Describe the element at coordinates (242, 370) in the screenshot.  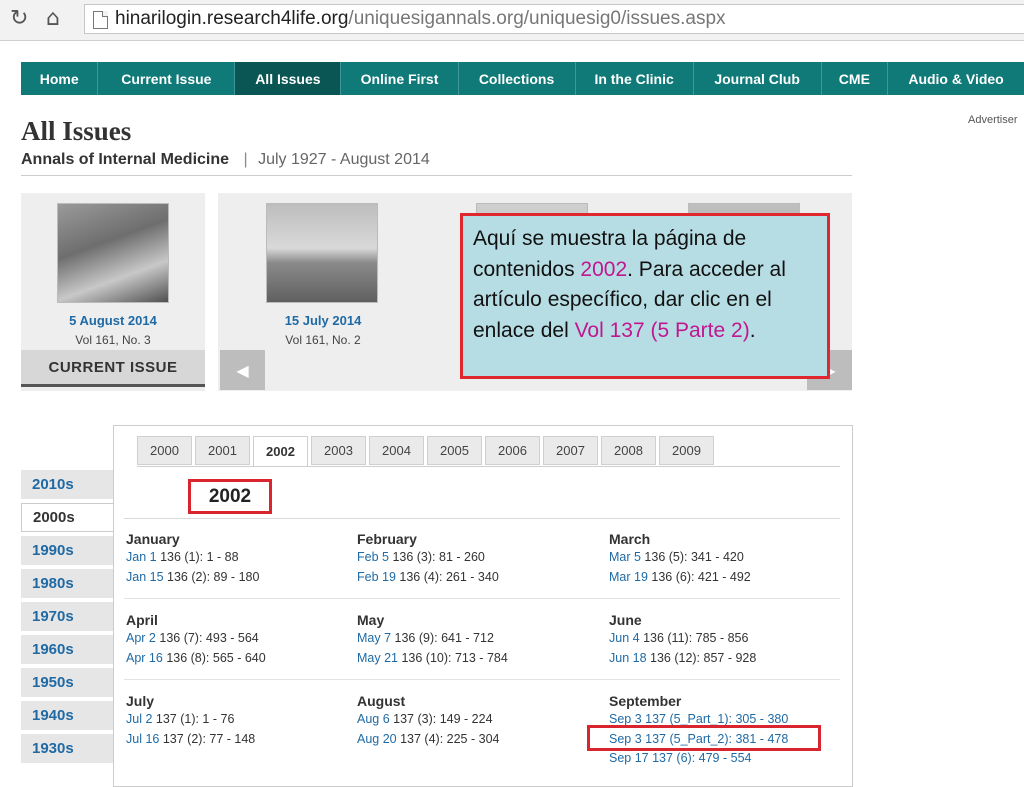
I see `carousel-prev-button: ◀` at that location.